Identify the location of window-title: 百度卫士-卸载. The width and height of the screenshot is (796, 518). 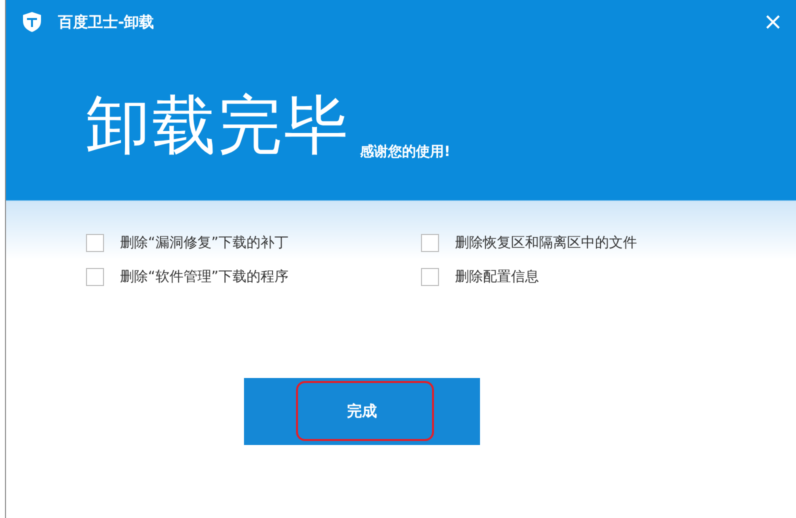
(107, 22).